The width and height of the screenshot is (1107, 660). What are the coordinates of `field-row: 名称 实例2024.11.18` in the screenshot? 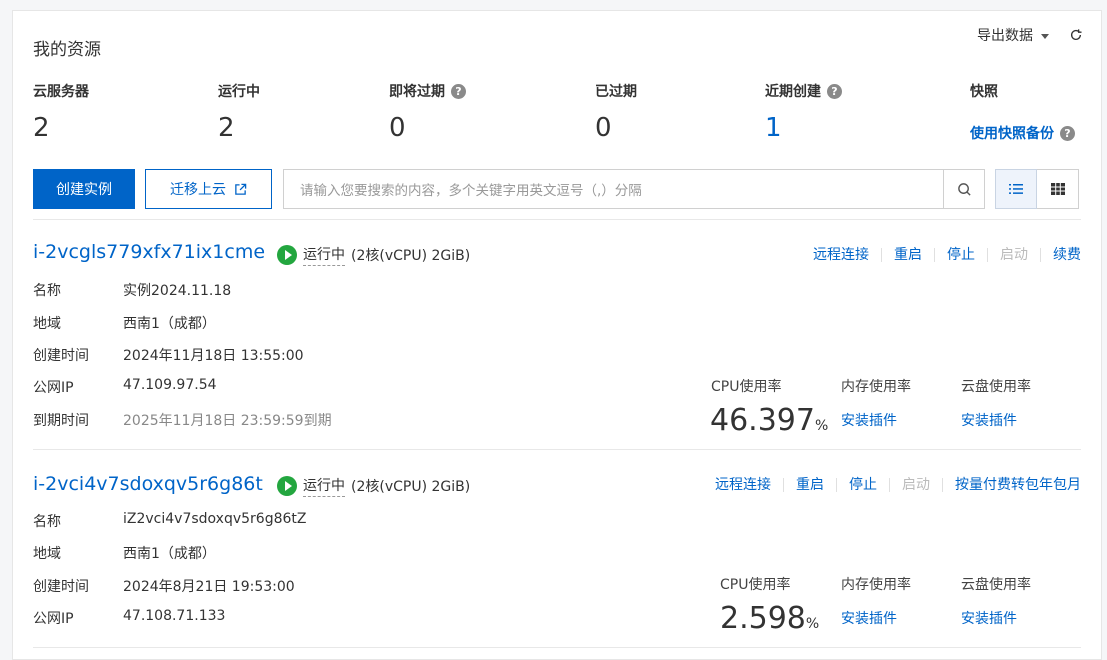 It's located at (132, 290).